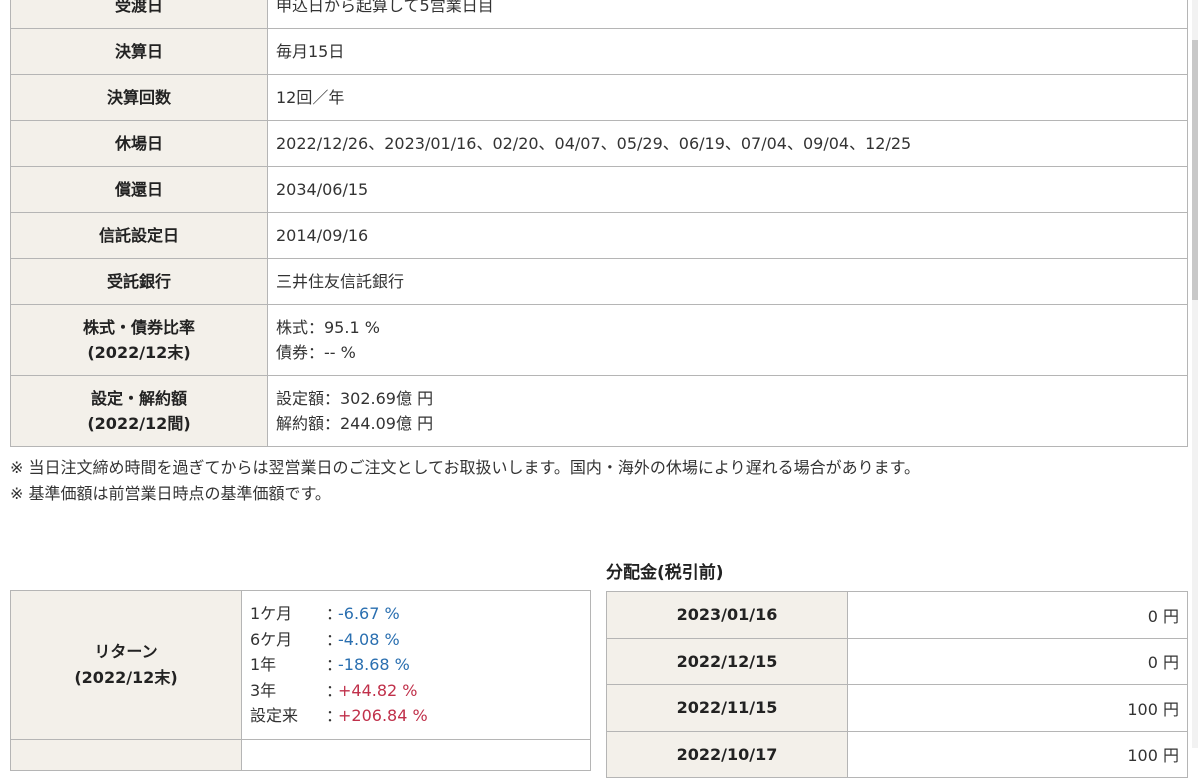  What do you see at coordinates (139, 235) in the screenshot?
I see `info-label: 信託設定日` at bounding box center [139, 235].